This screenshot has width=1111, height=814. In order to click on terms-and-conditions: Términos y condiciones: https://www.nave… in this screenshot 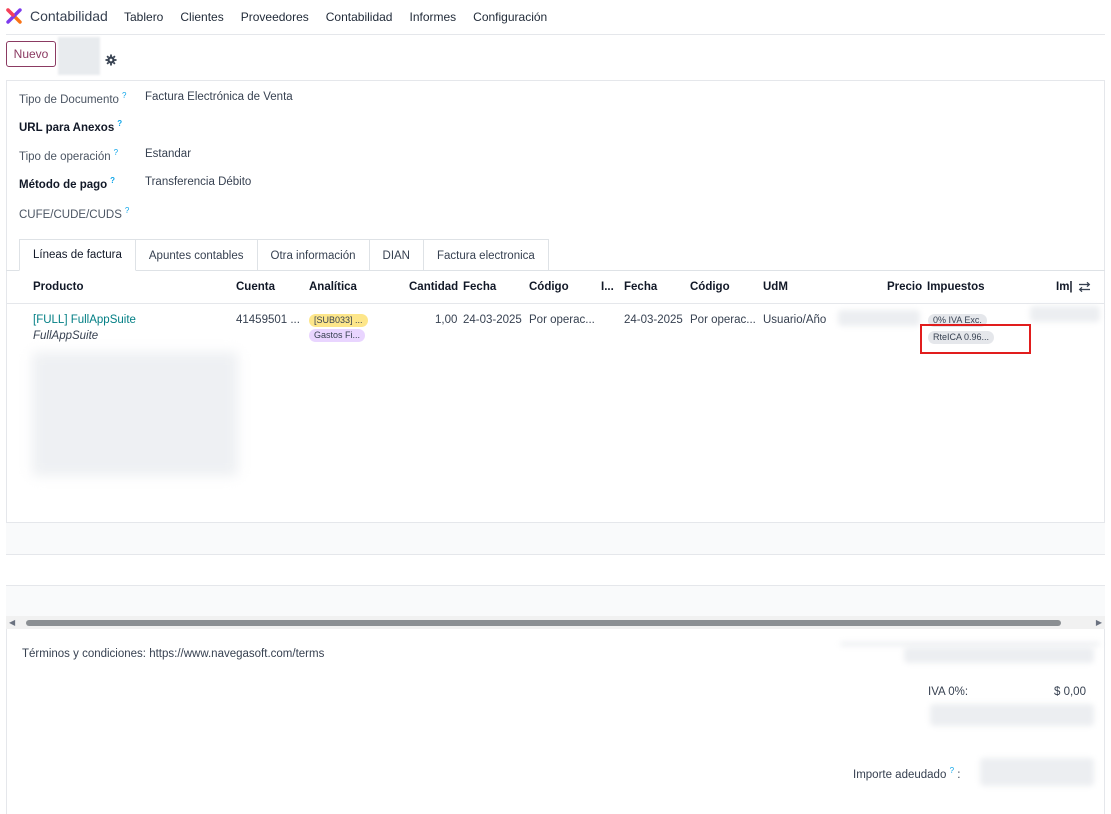, I will do `click(173, 654)`.